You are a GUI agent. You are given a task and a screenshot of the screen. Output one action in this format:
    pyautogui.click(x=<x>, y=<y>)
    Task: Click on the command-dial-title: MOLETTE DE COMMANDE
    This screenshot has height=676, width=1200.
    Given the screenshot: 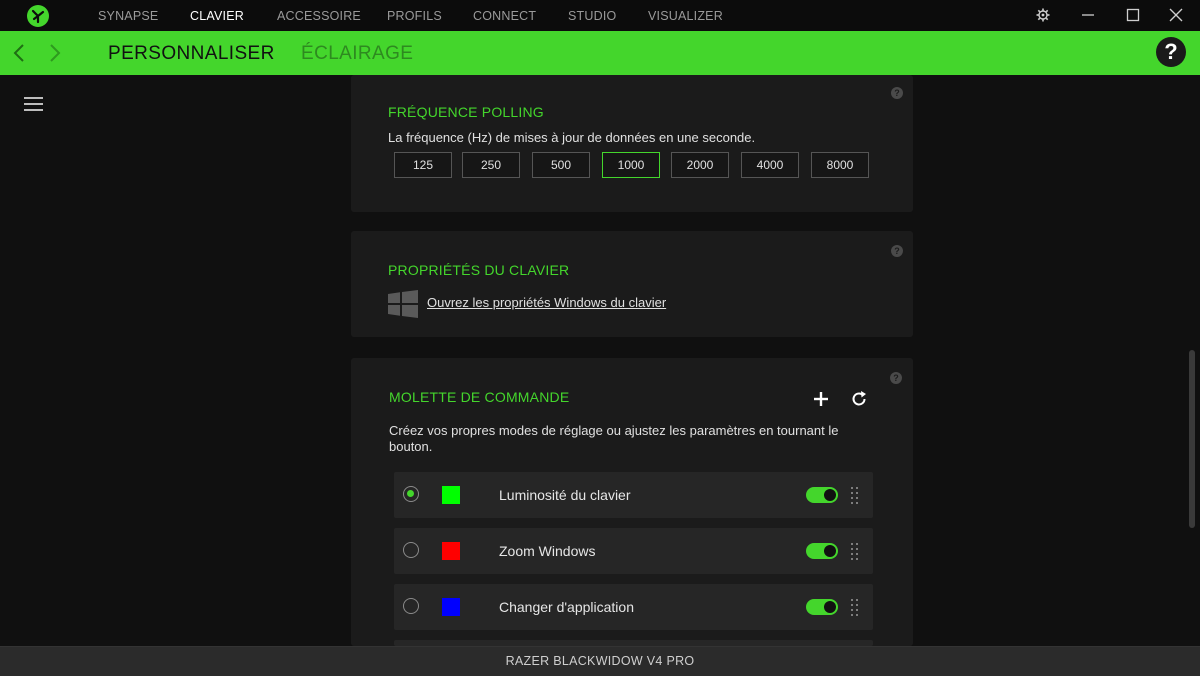 What is the action you would take?
    pyautogui.click(x=479, y=397)
    